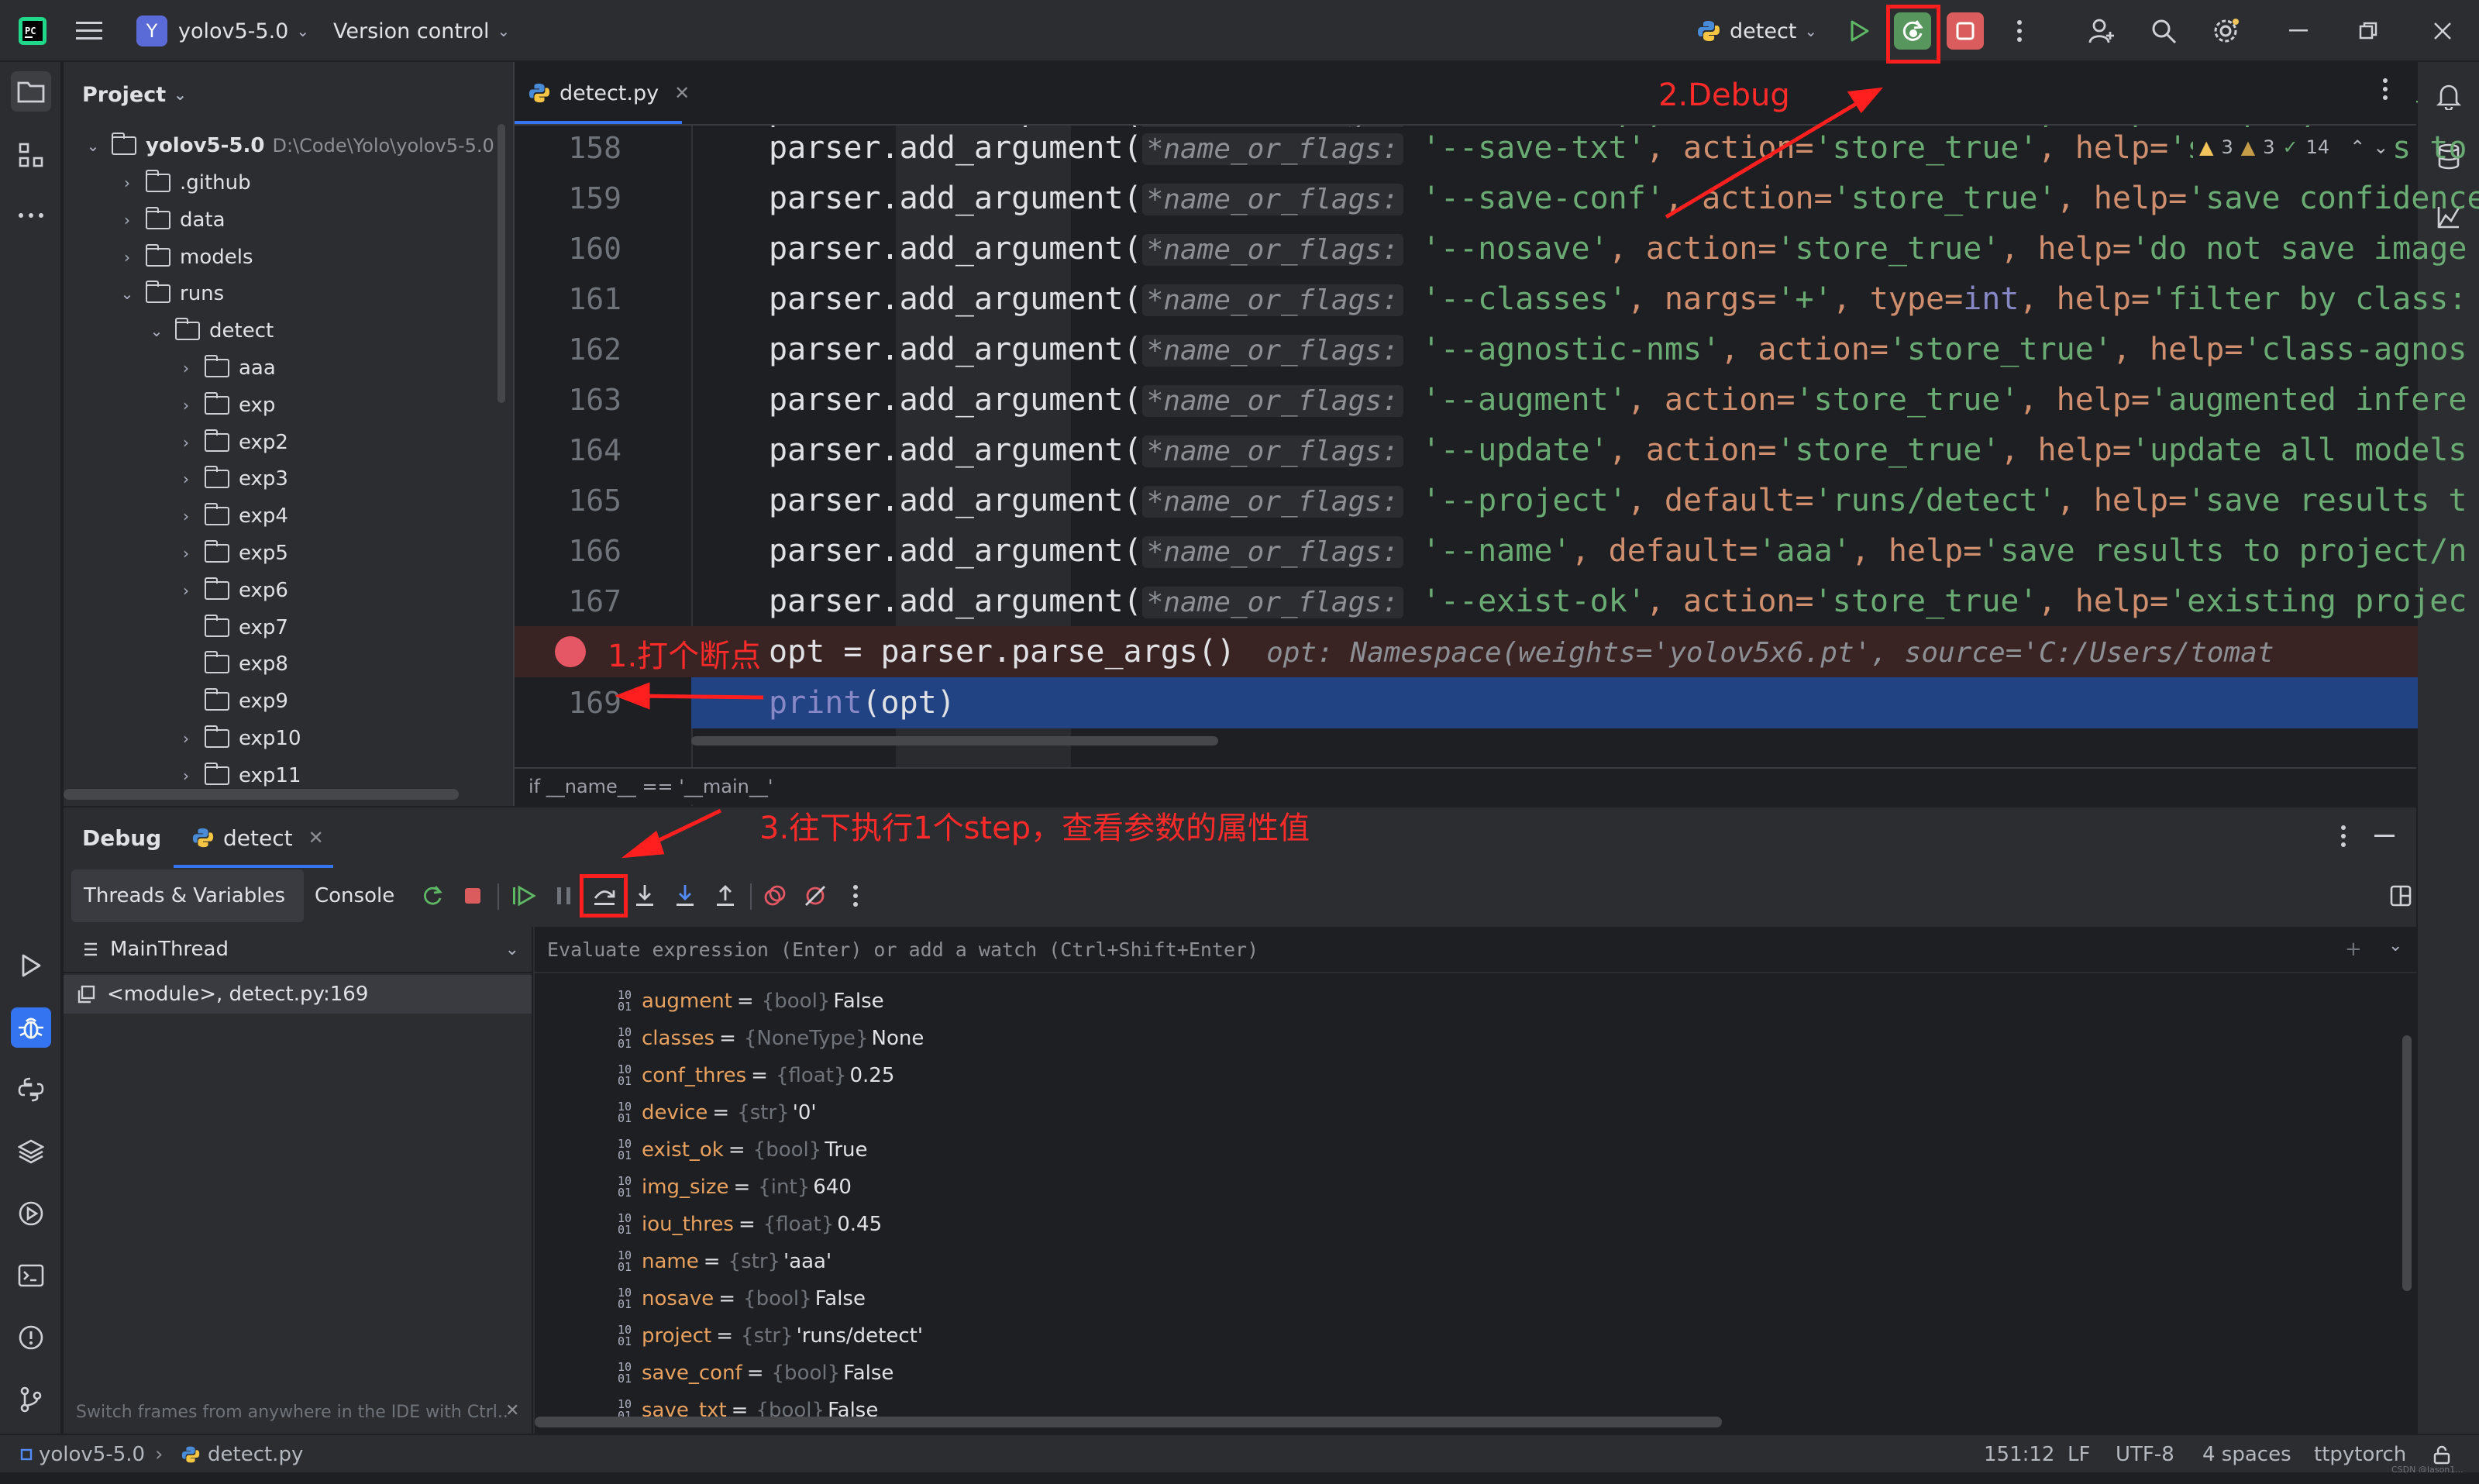 The height and width of the screenshot is (1484, 2479). I want to click on arrow-to-breakpoint, so click(699, 697).